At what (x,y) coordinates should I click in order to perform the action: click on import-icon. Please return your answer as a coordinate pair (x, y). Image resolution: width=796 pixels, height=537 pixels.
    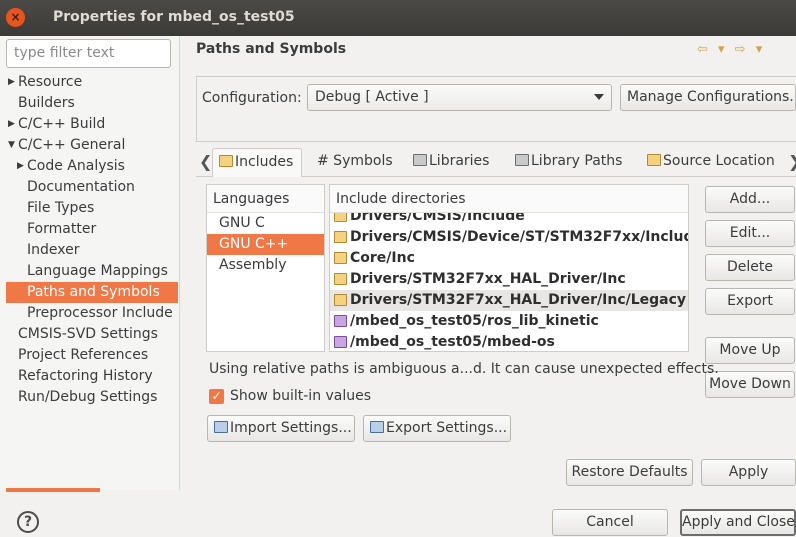
    Looking at the image, I should click on (221, 427).